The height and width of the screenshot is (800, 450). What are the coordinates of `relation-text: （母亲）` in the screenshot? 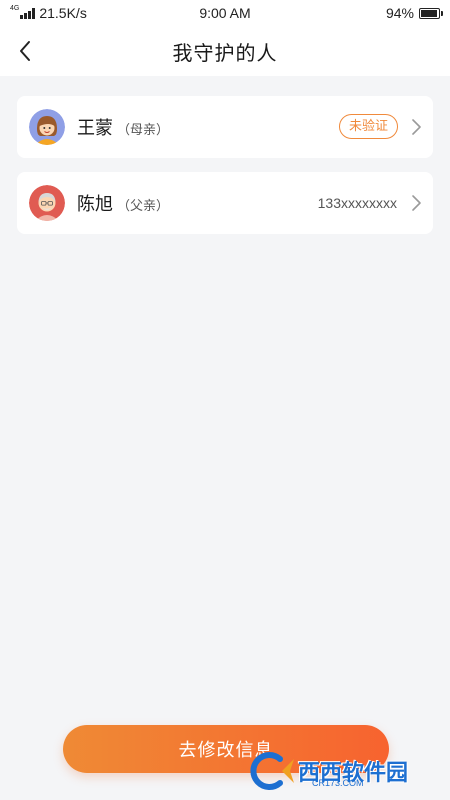 It's located at (143, 130).